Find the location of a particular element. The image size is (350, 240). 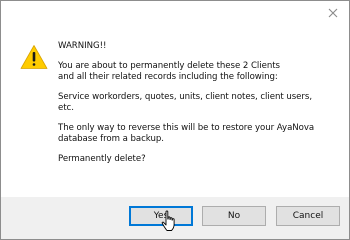

close-icon is located at coordinates (333, 13).